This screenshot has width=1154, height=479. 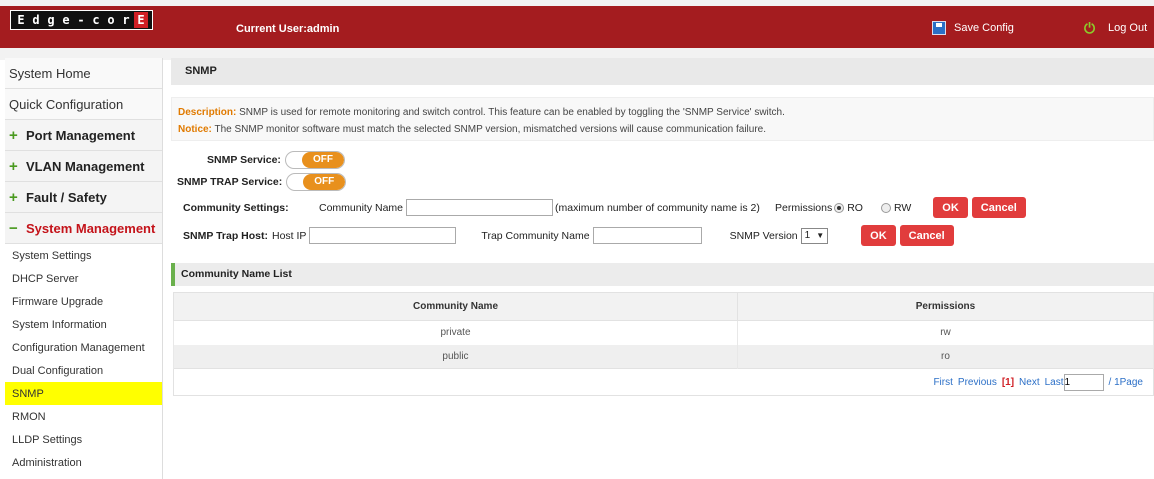 What do you see at coordinates (83, 324) in the screenshot?
I see `sidebar-item-system-information: System Information` at bounding box center [83, 324].